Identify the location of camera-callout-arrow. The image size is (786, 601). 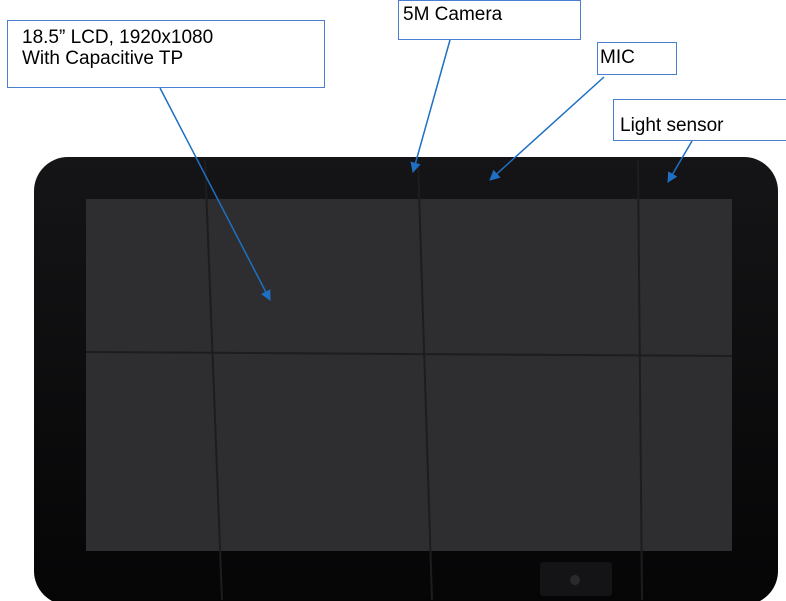
(430, 106).